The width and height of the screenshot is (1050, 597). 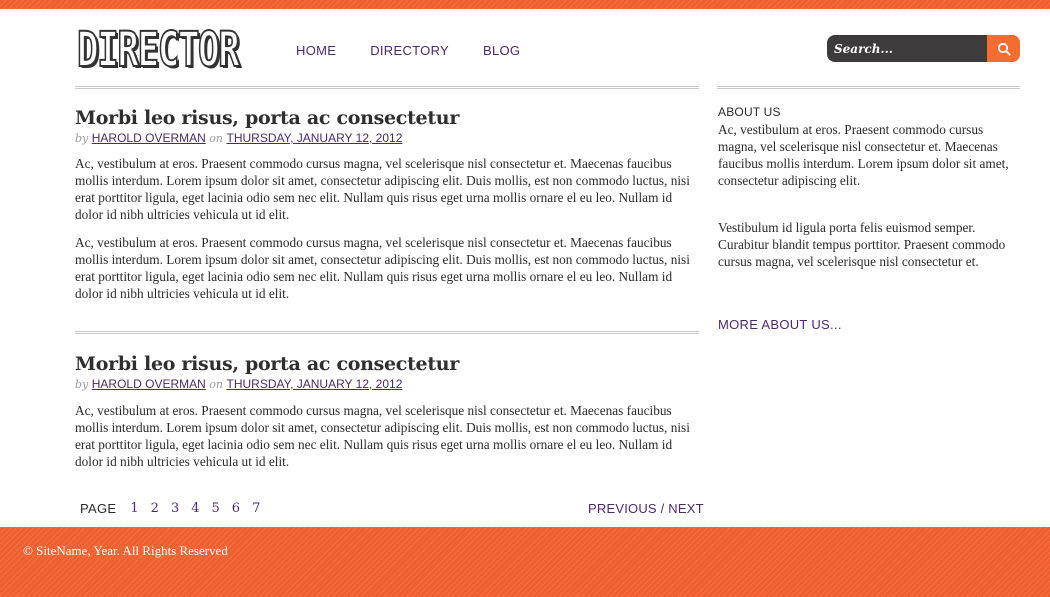 I want to click on content-divider-top, so click(x=387, y=87).